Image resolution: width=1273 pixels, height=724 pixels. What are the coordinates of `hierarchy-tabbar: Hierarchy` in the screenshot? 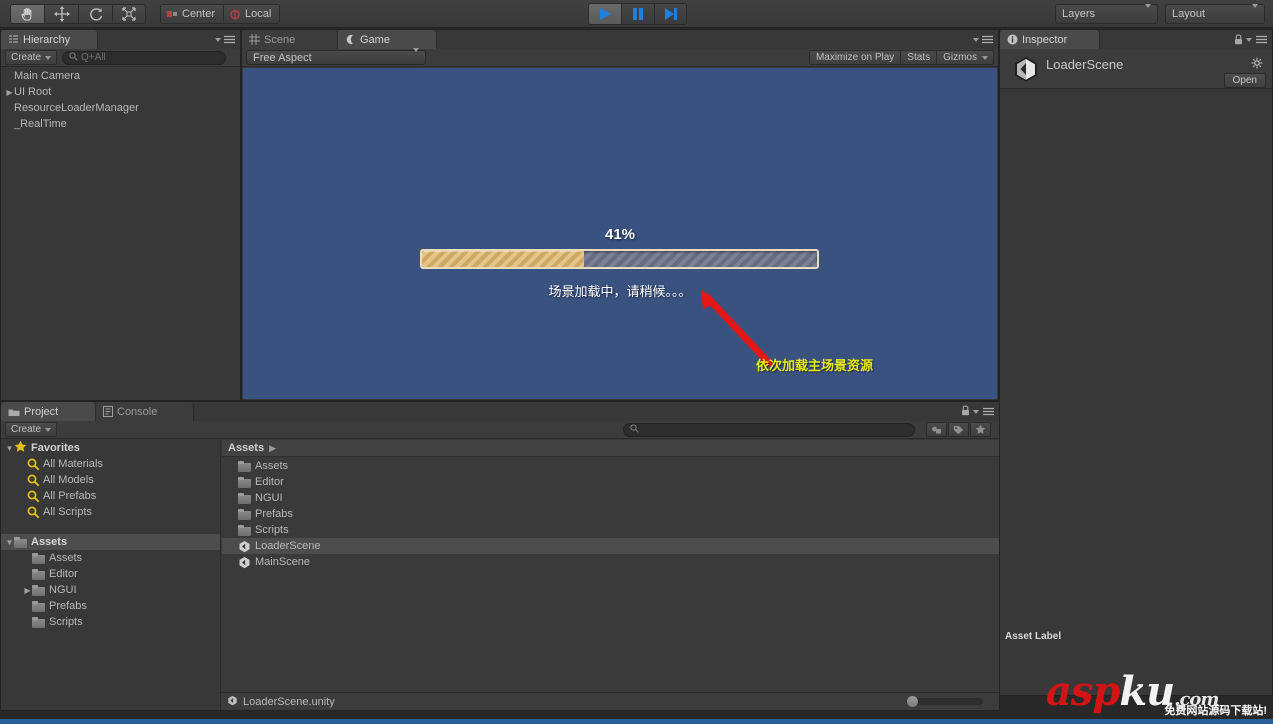 It's located at (120, 39).